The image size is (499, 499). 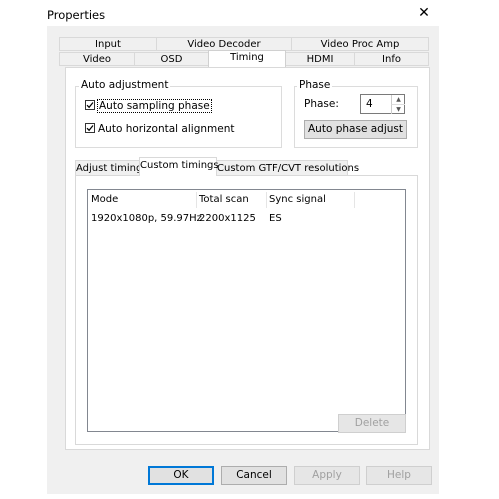 I want to click on subtab-adjust-timing: Adjust timing, so click(x=109, y=168).